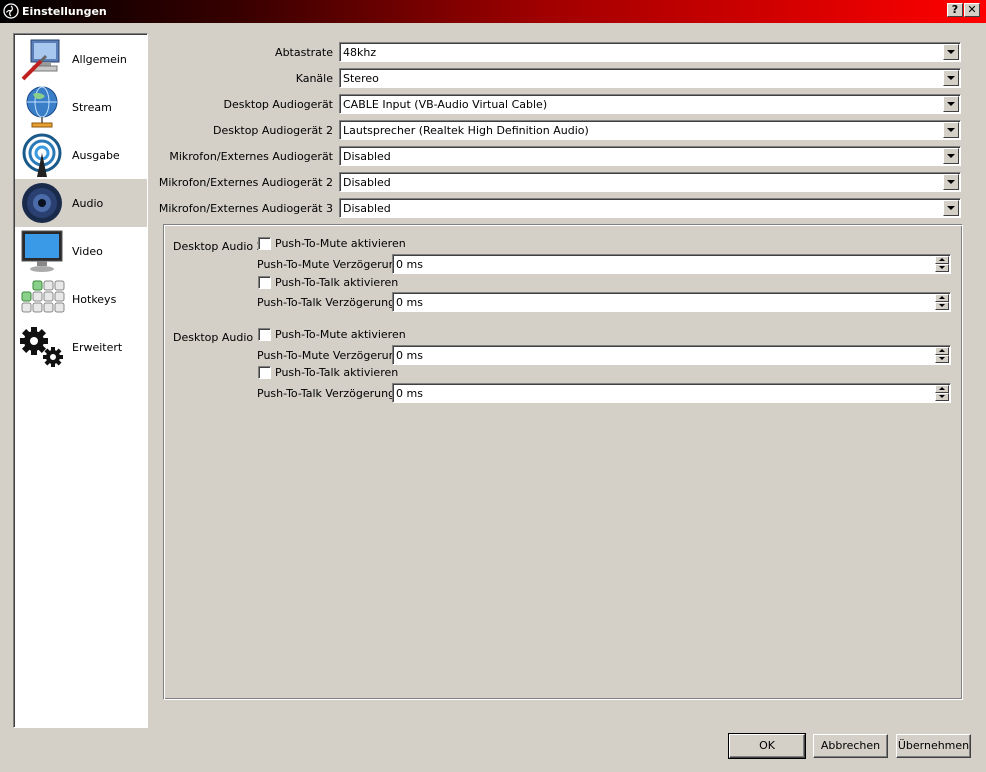 The width and height of the screenshot is (986, 772). What do you see at coordinates (245, 208) in the screenshot?
I see `mic-device-3-label: Mikrofon/Externes Audiogerät 3` at bounding box center [245, 208].